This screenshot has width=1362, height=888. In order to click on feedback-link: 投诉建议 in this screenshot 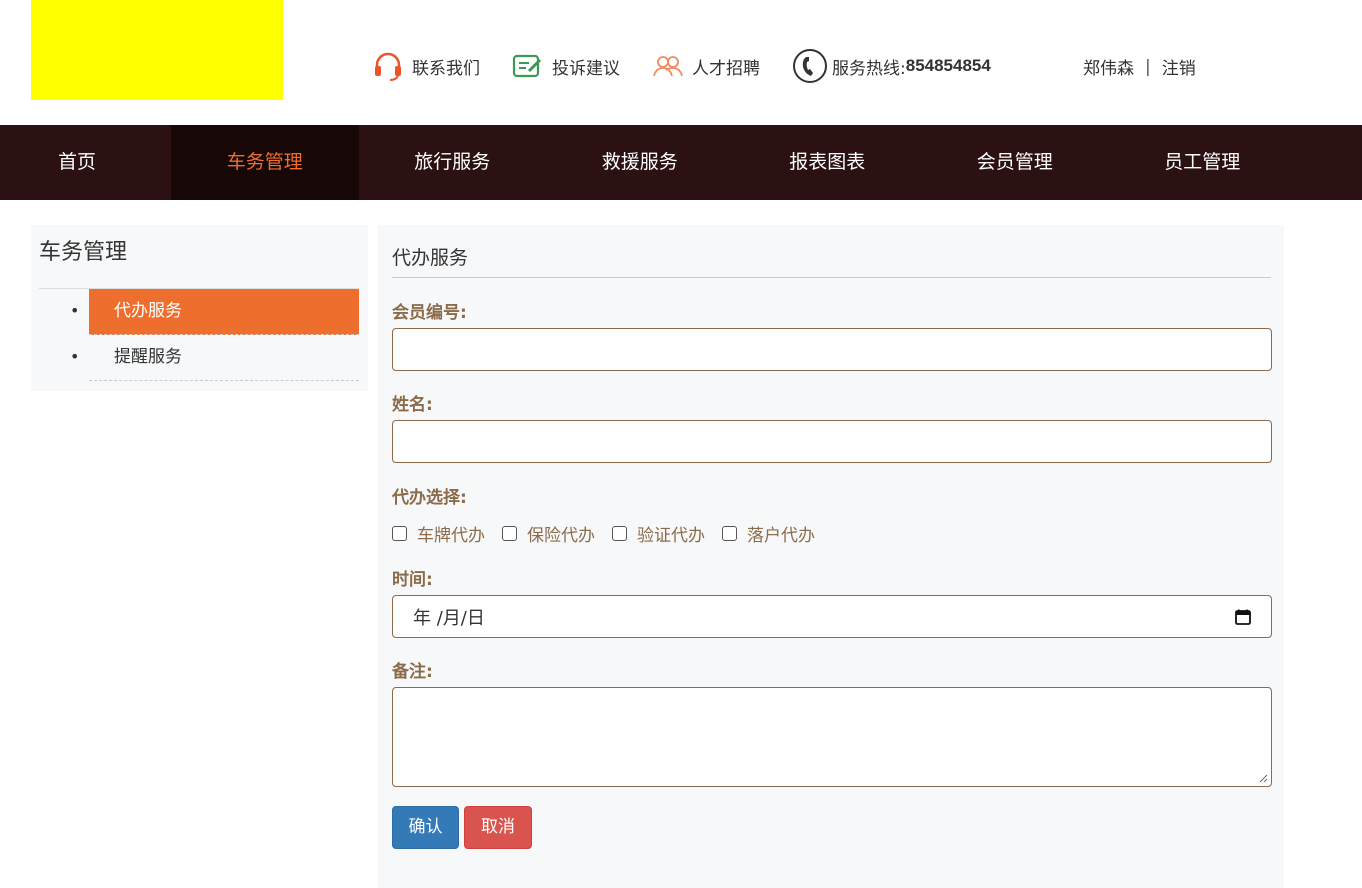, I will do `click(566, 66)`.